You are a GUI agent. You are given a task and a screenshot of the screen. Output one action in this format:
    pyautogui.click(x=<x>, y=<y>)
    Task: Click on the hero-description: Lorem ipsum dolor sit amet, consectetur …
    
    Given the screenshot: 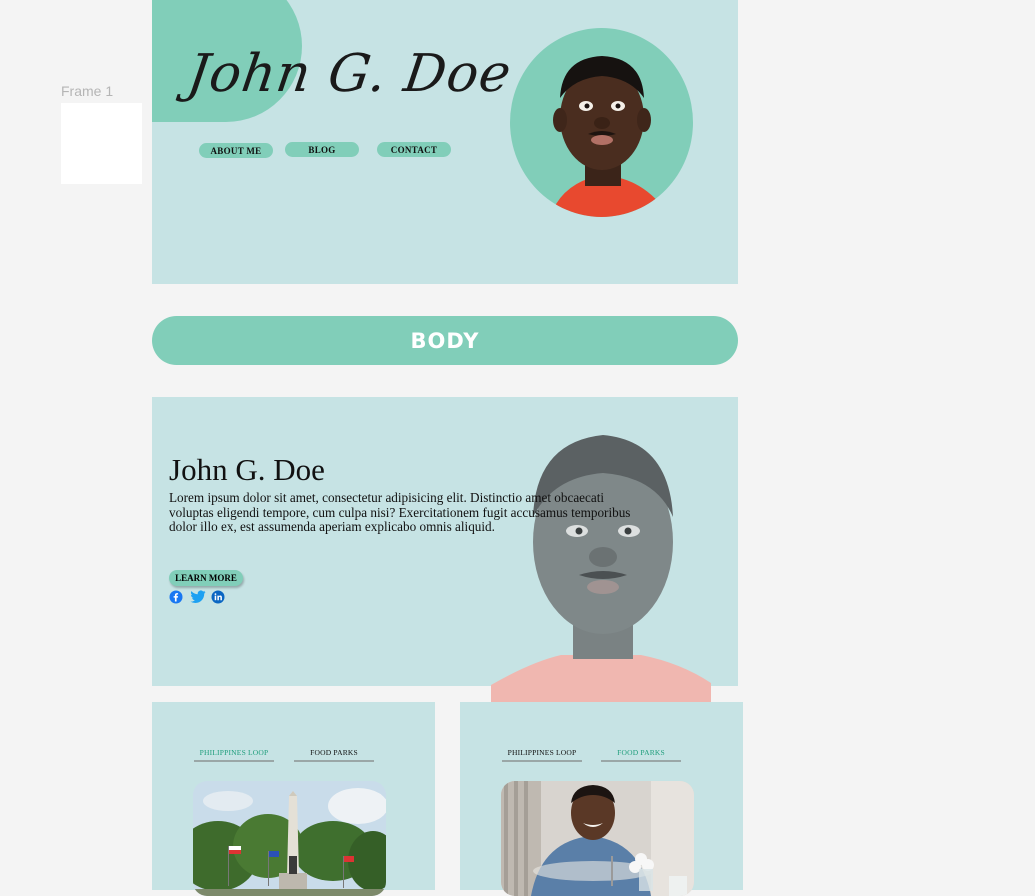 What is the action you would take?
    pyautogui.click(x=400, y=512)
    